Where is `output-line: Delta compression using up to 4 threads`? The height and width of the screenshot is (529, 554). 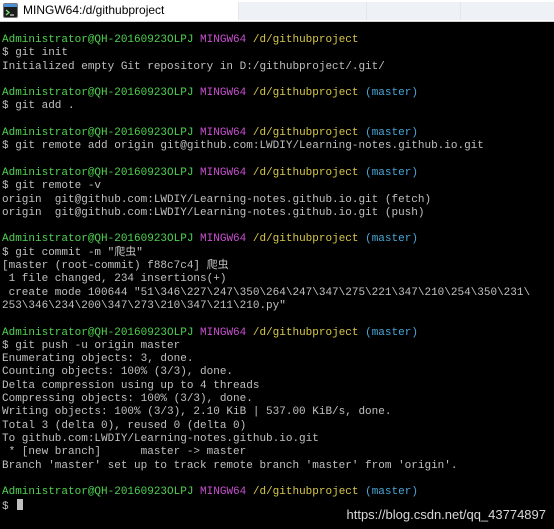
output-line: Delta compression using up to 4 threads is located at coordinates (131, 385).